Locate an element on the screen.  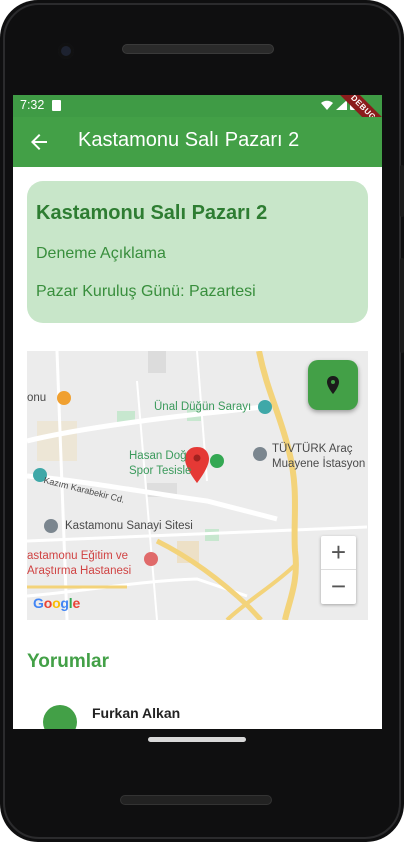
map-label-sports: Hasan Doğ is located at coordinates (158, 456).